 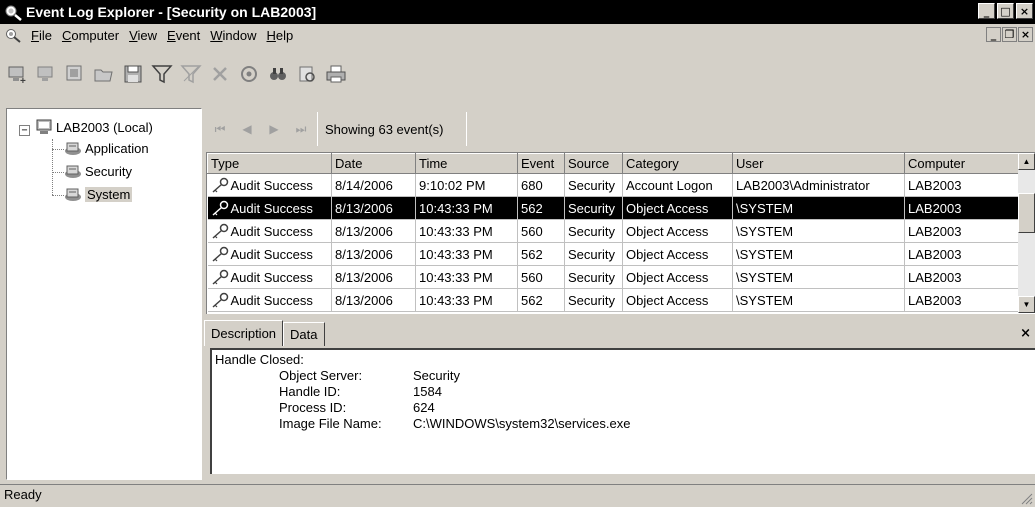 I want to click on refresh-button, so click(x=249, y=74).